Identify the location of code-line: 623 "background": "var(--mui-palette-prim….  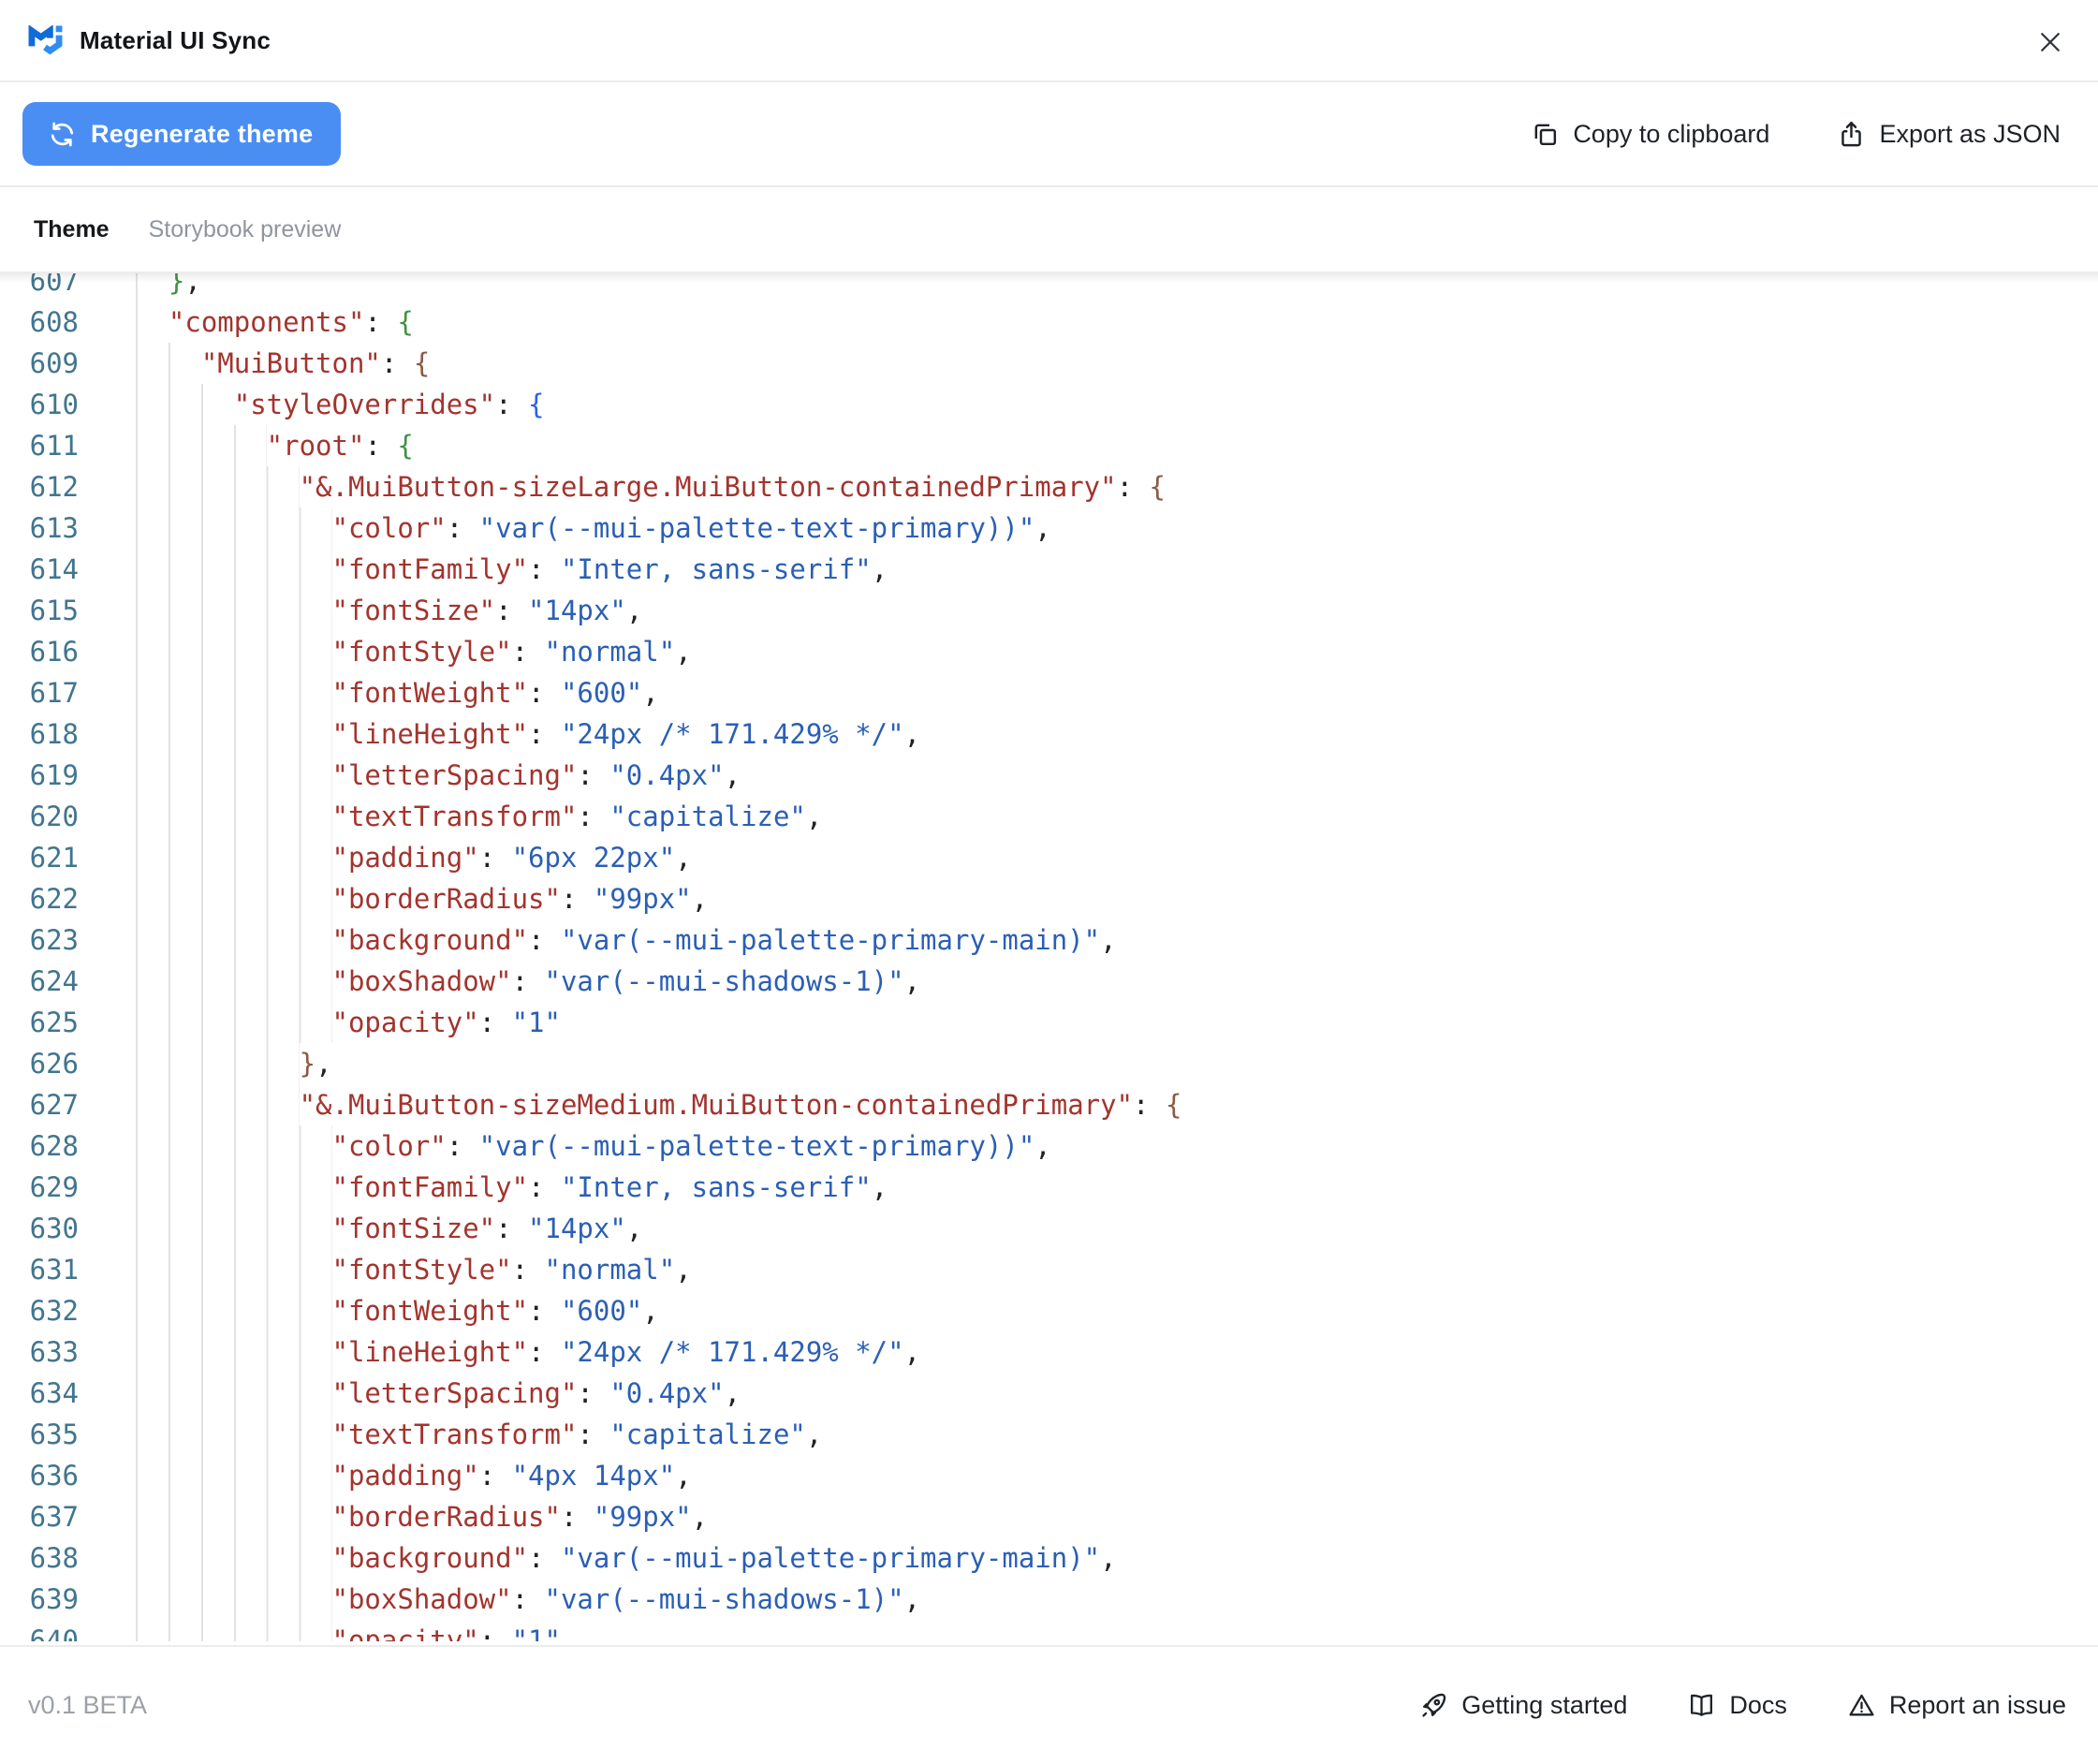
(1049, 940).